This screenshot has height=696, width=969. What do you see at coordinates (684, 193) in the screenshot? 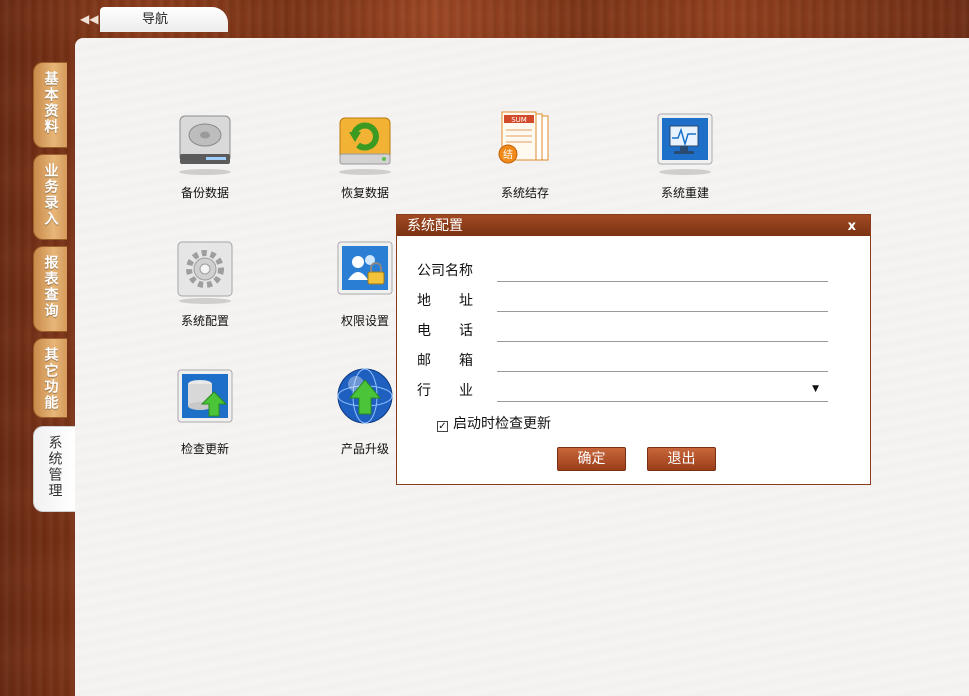
I see `app-label: 系统重建` at bounding box center [684, 193].